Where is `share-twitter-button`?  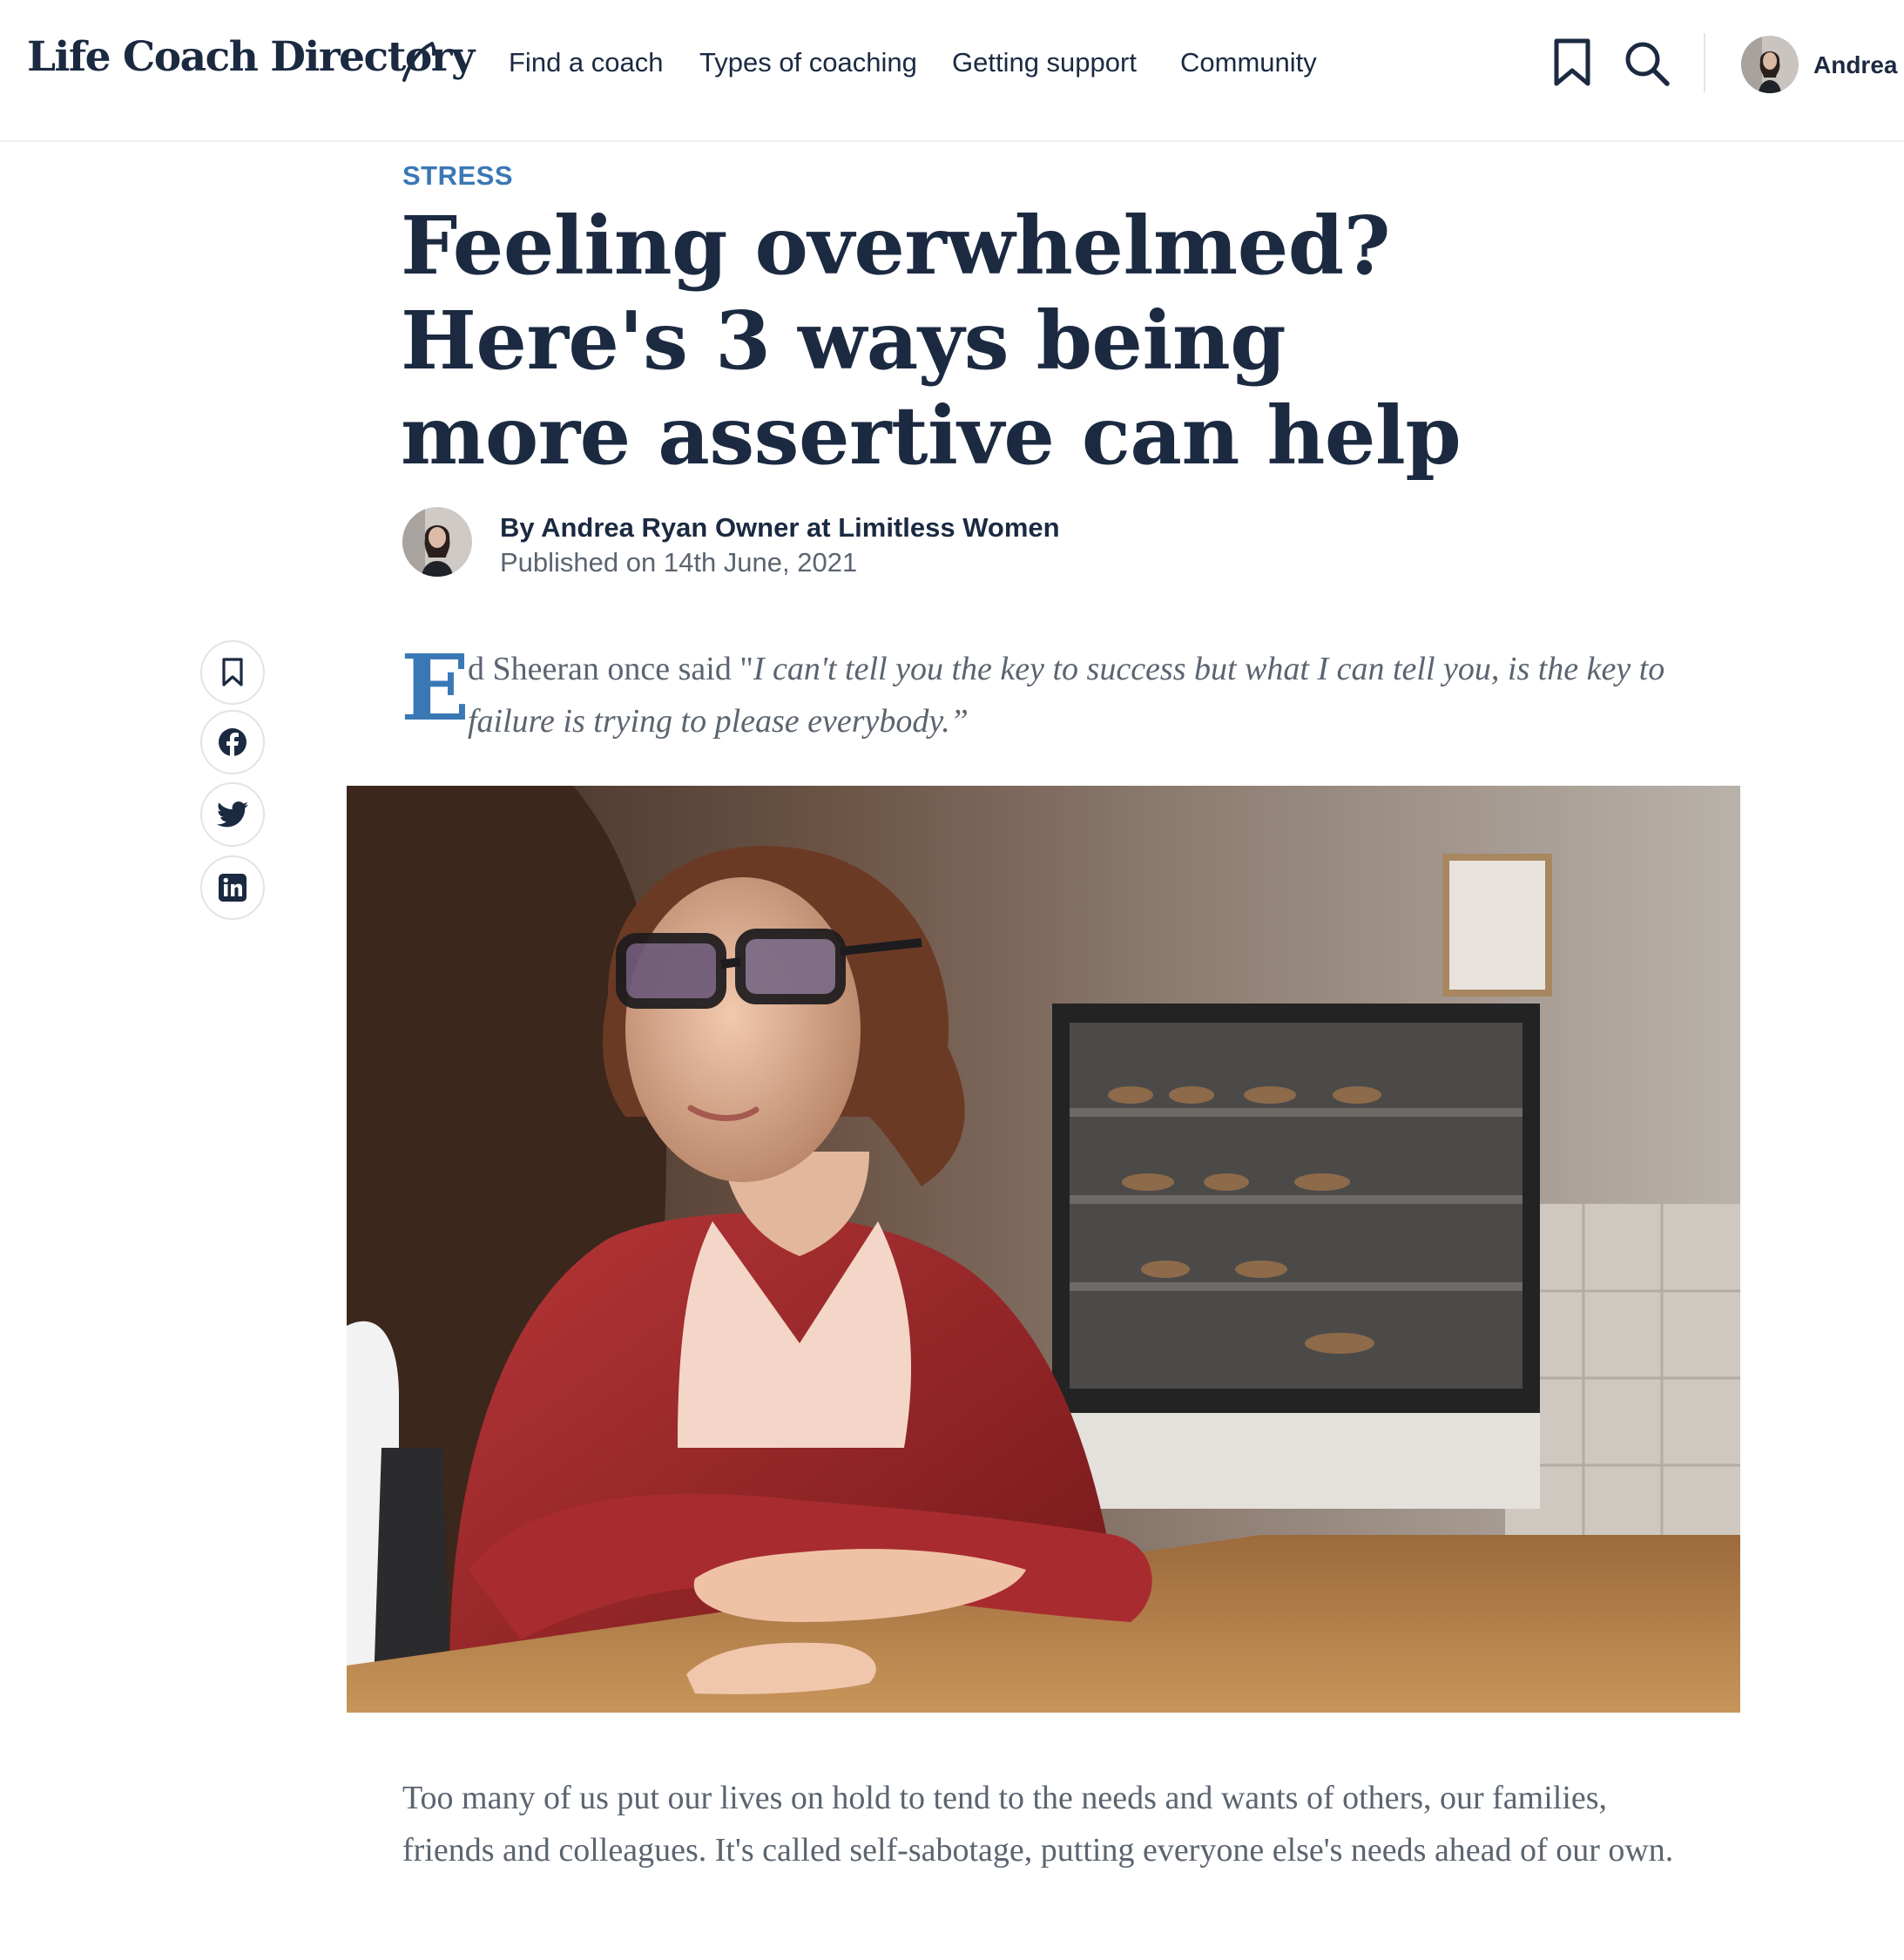
share-twitter-button is located at coordinates (232, 815).